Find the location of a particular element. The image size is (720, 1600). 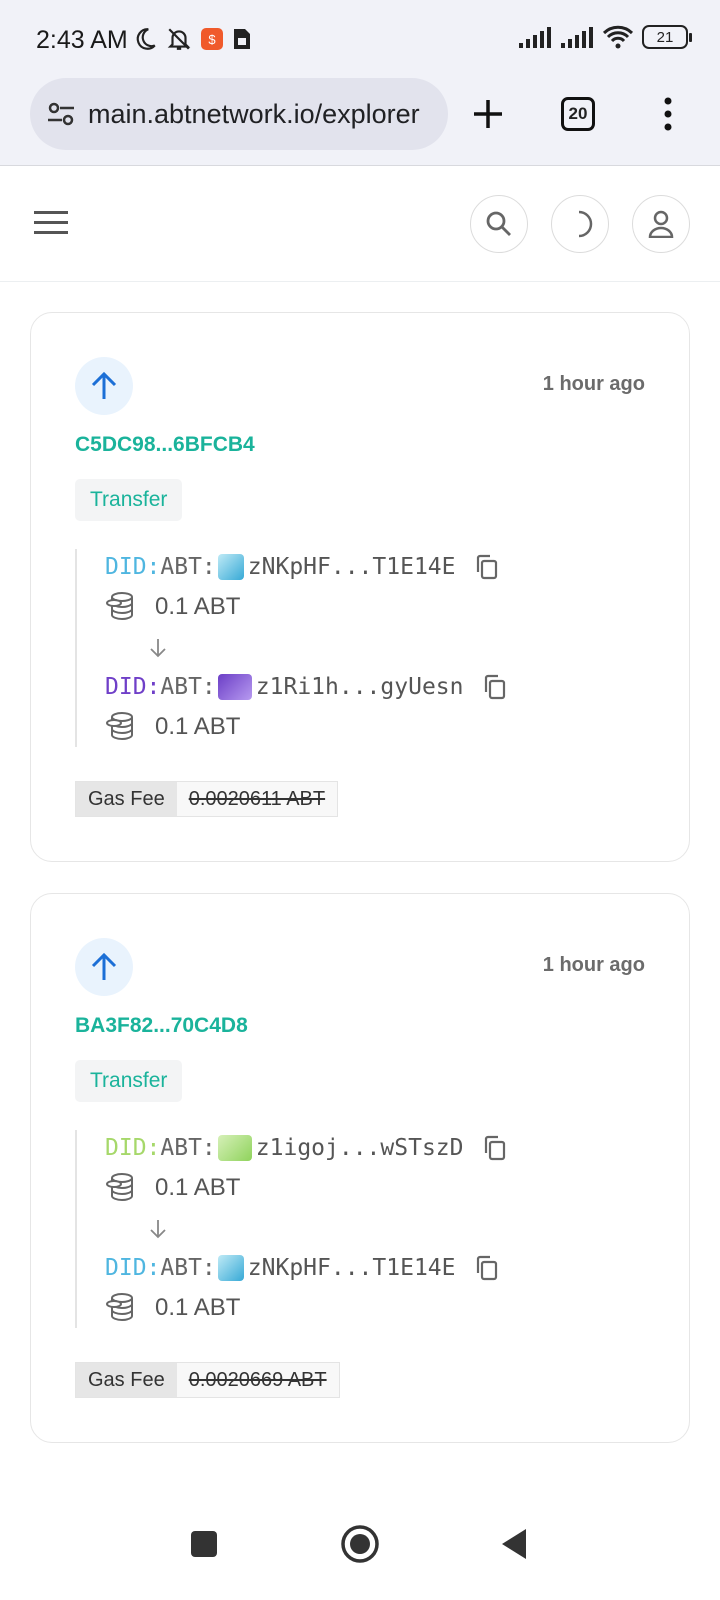

search-icon is located at coordinates (498, 223).